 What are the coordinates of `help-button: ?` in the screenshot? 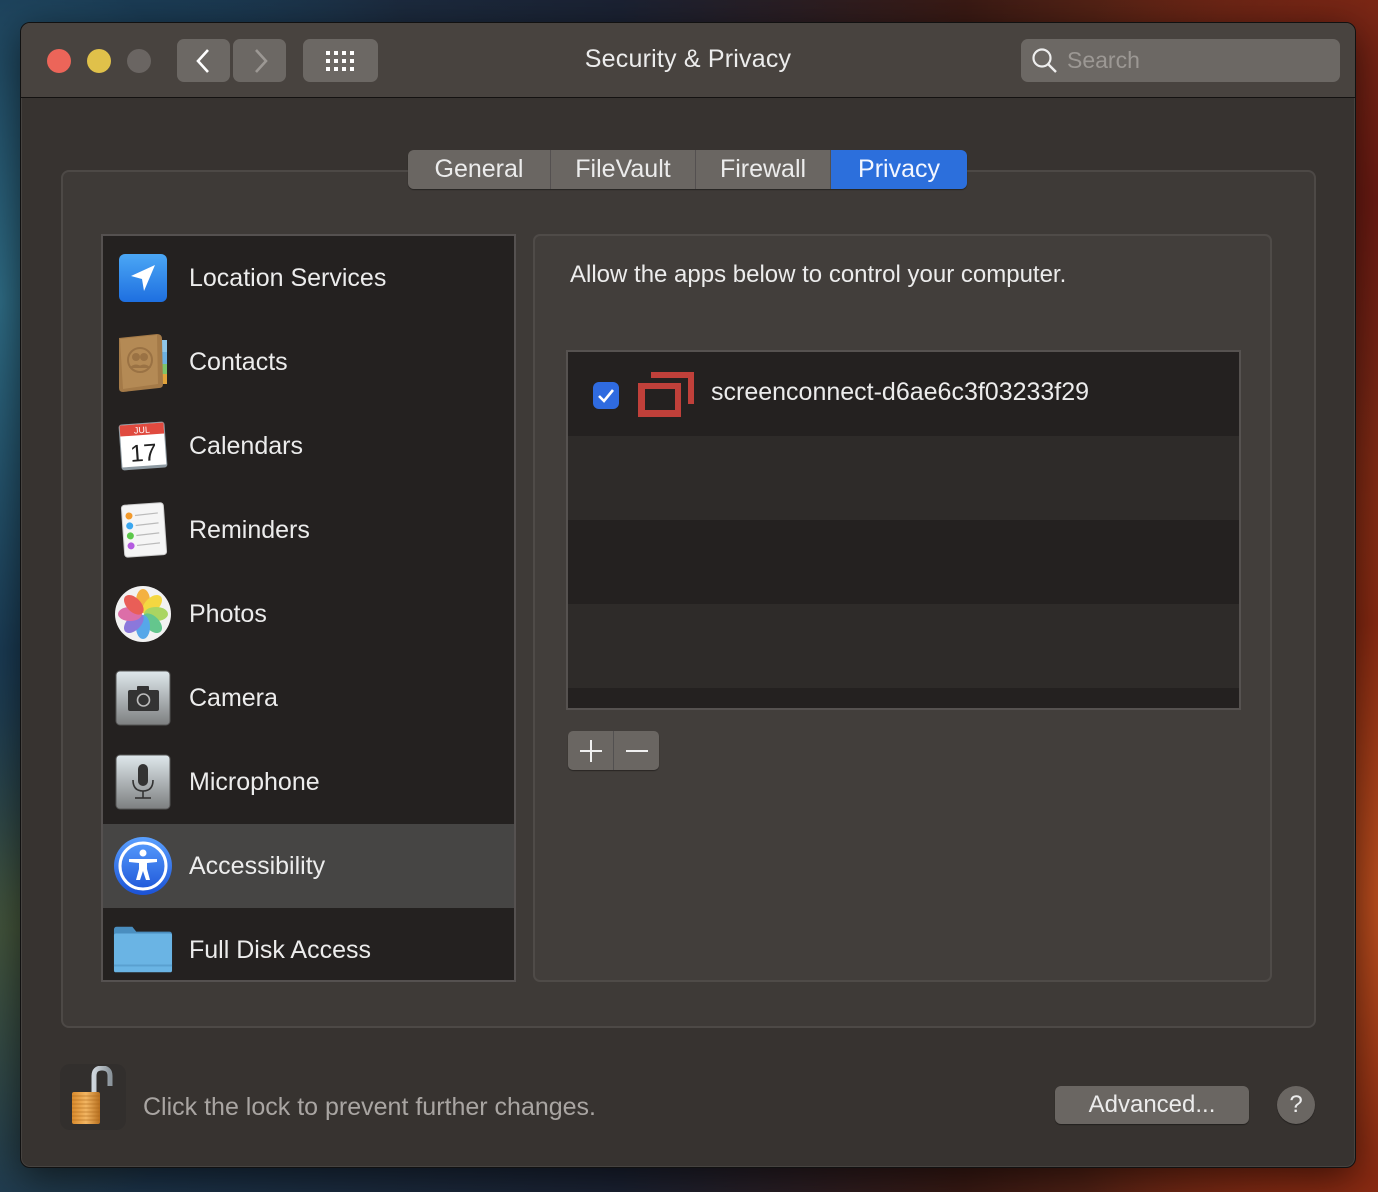 It's located at (1296, 1105).